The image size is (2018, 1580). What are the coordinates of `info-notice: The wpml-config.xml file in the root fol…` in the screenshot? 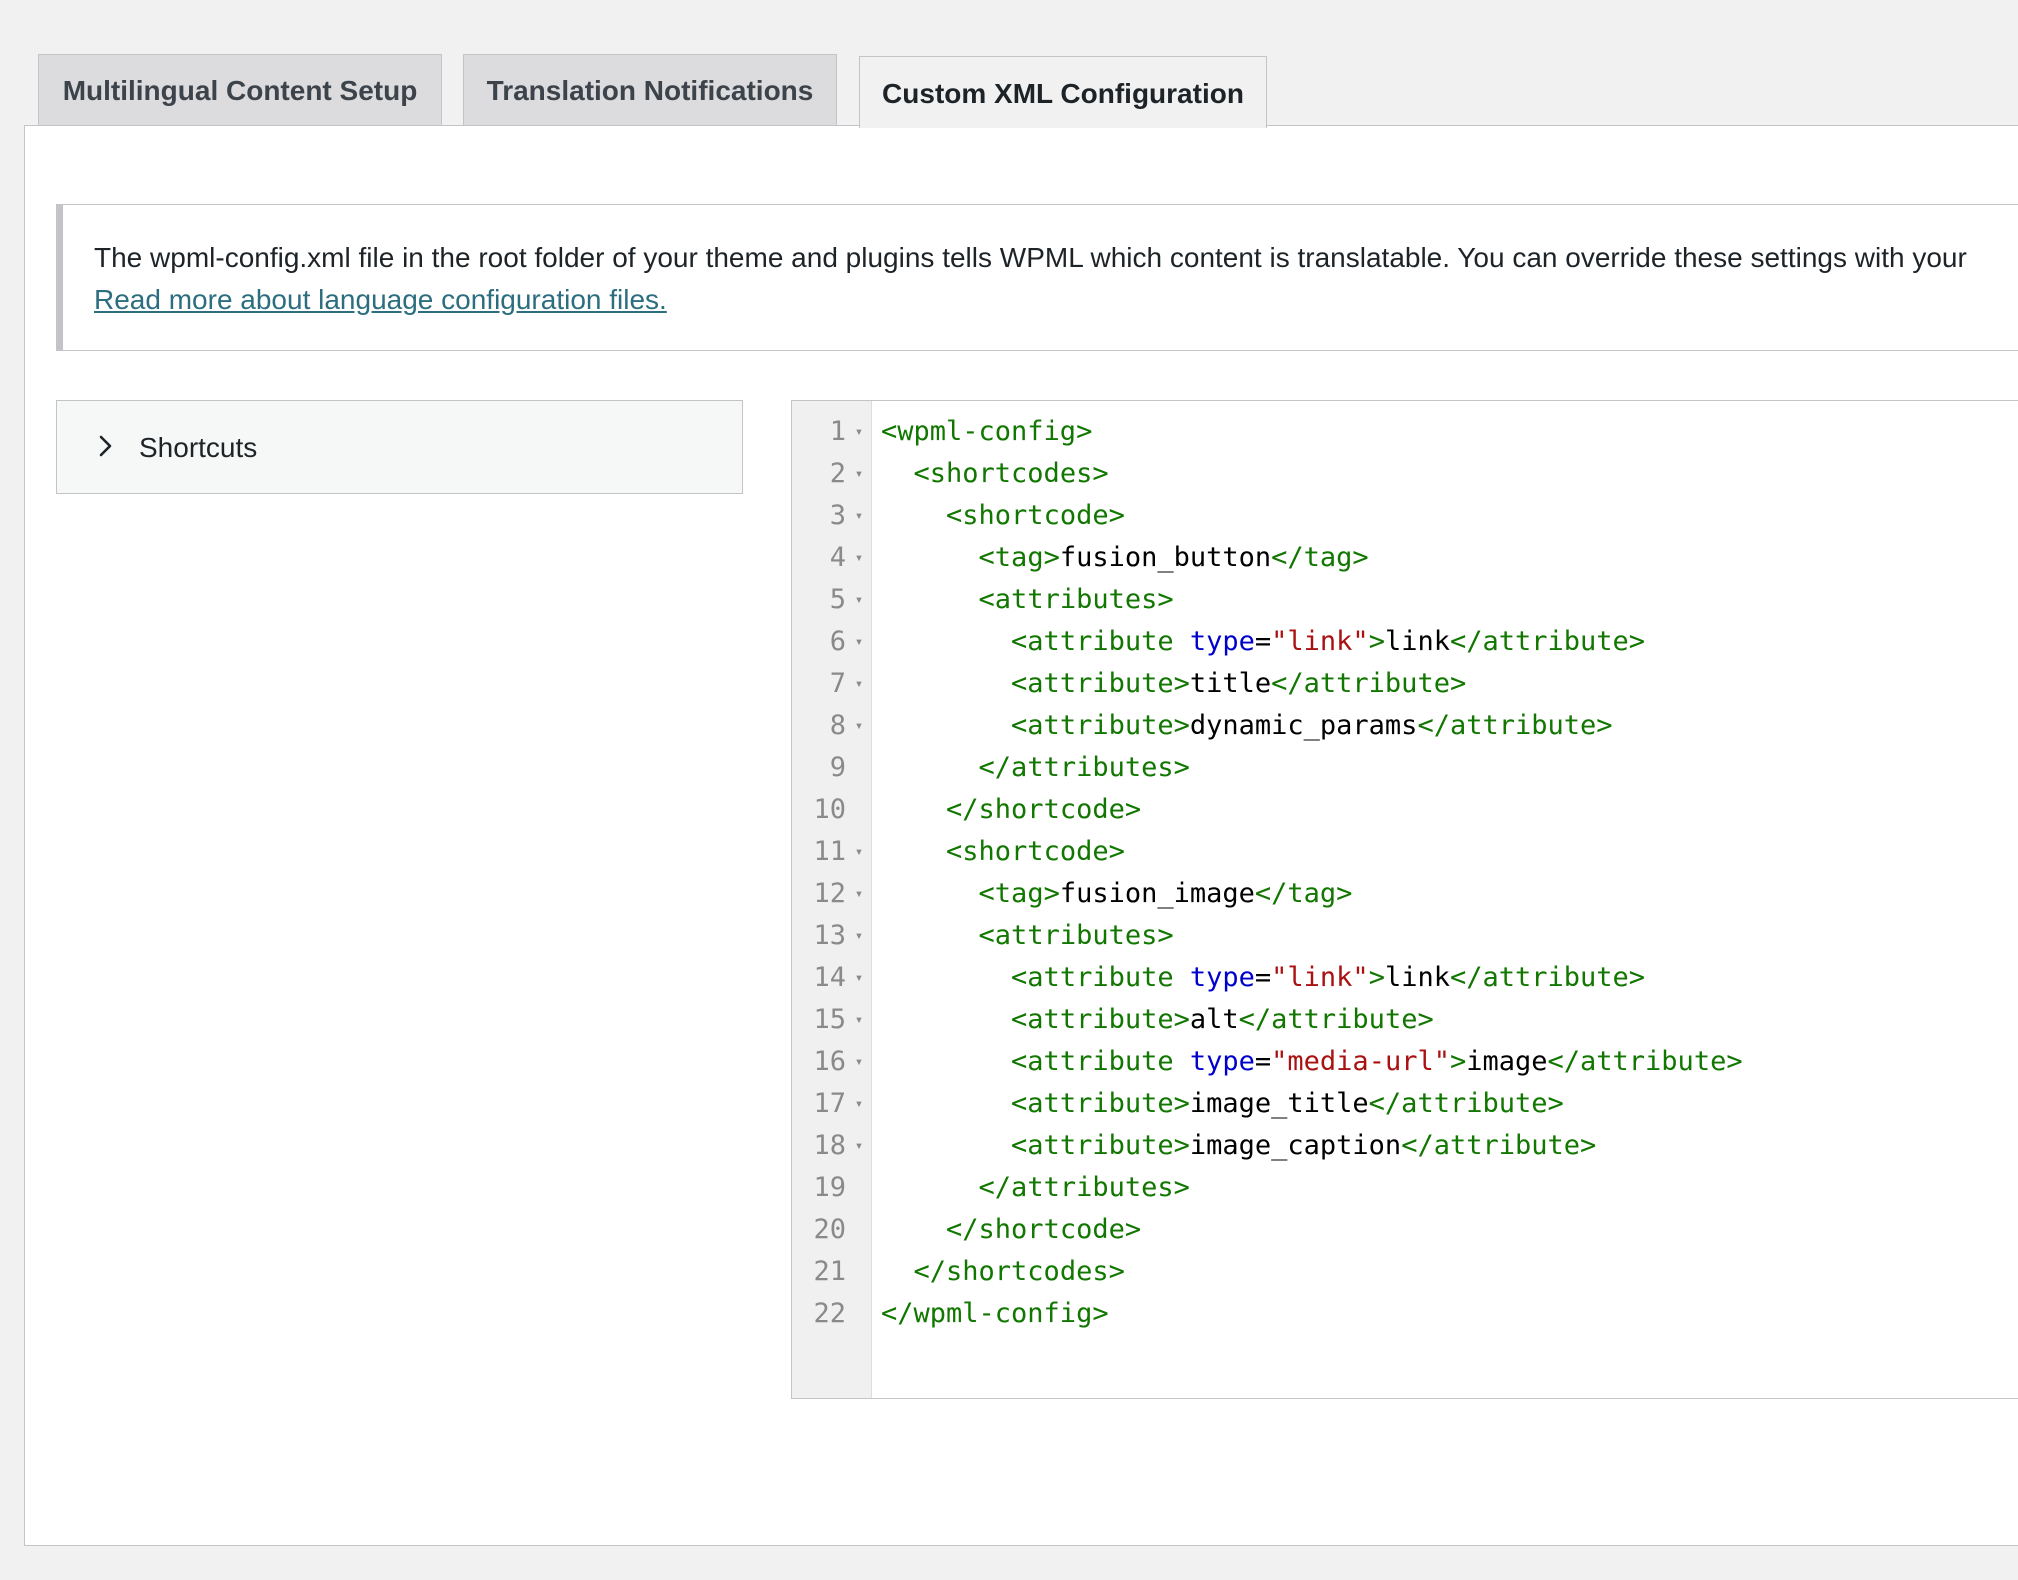 It's located at (1037, 277).